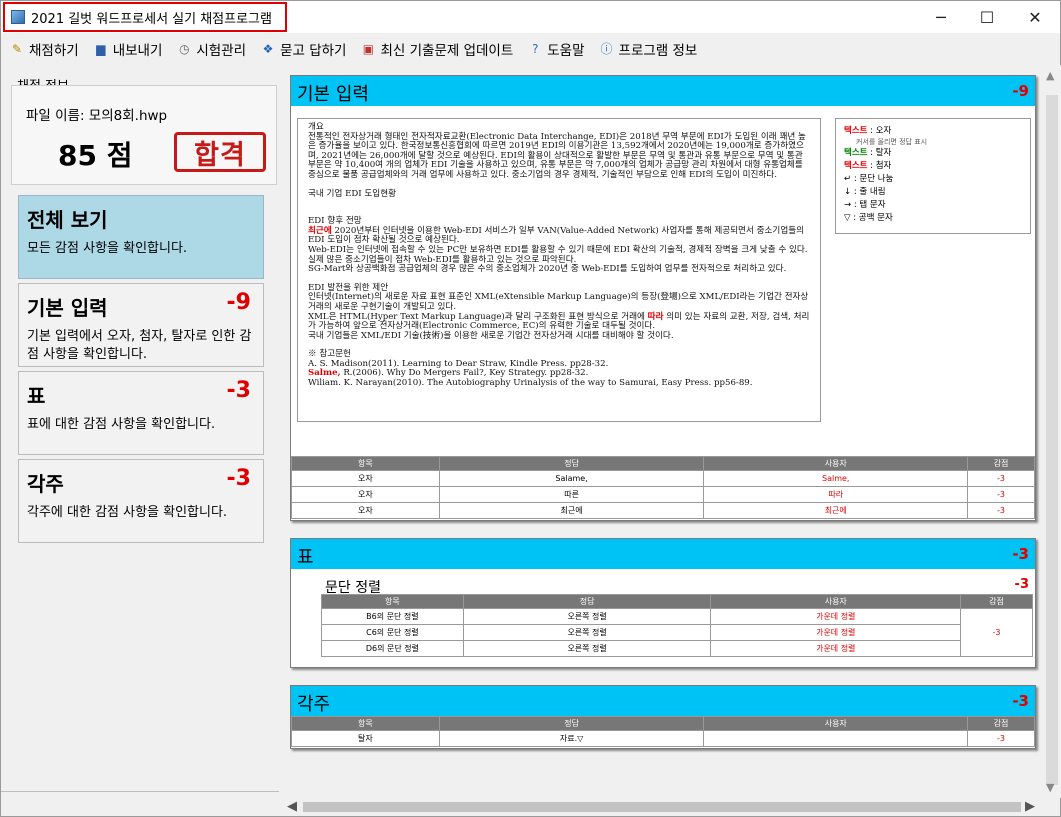 The image size is (1061, 817). What do you see at coordinates (101, 49) in the screenshot?
I see `save-icon: ▆` at bounding box center [101, 49].